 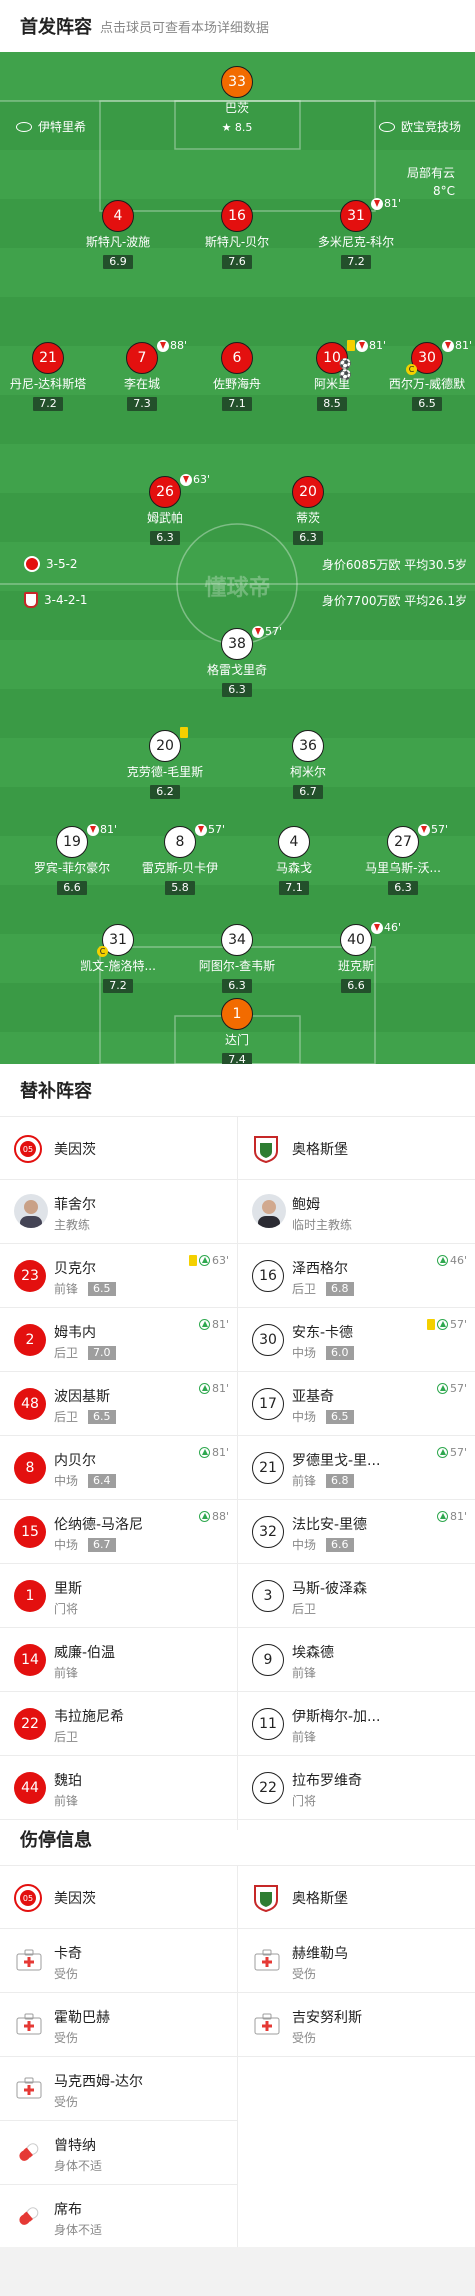 What do you see at coordinates (48, 376) in the screenshot?
I see `player-marker: 21 丹尼-达科斯塔 7.2` at bounding box center [48, 376].